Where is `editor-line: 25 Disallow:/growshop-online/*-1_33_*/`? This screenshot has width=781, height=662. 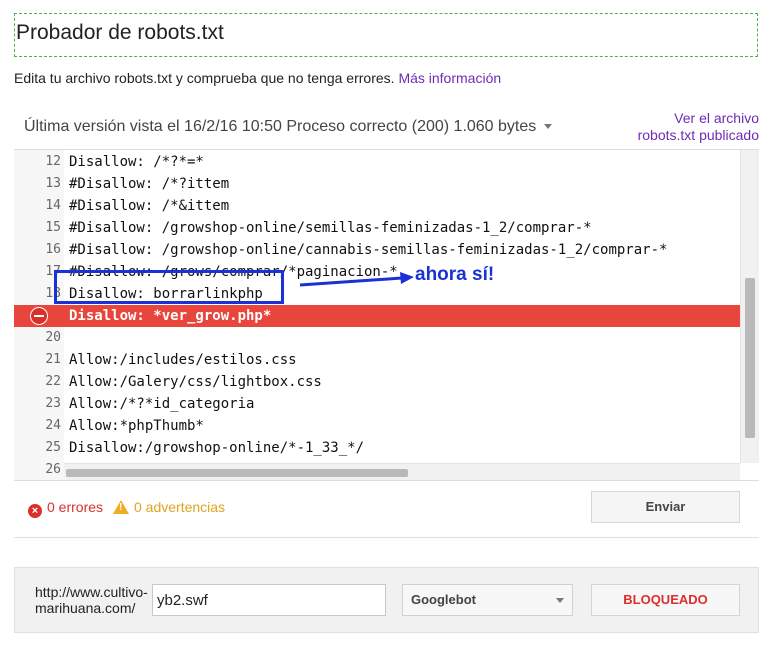 editor-line: 25 Disallow:/growshop-online/*-1_33_*/ is located at coordinates (377, 448).